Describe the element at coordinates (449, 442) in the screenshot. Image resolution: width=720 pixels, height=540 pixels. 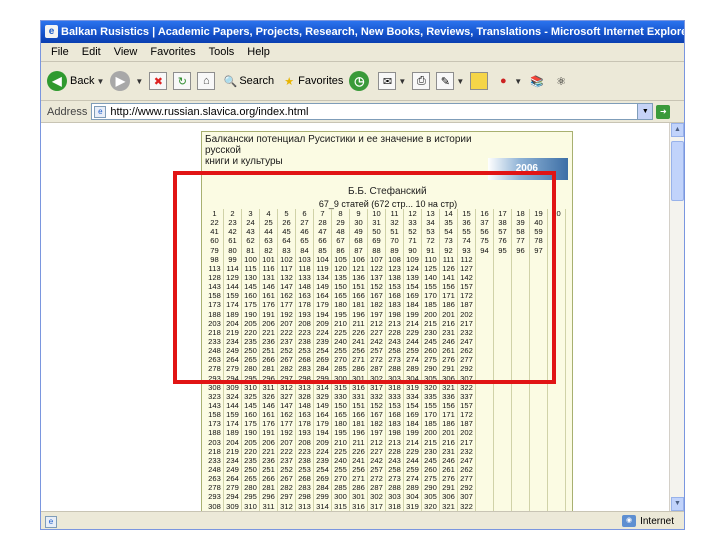
I see `page-link: 216` at that location.